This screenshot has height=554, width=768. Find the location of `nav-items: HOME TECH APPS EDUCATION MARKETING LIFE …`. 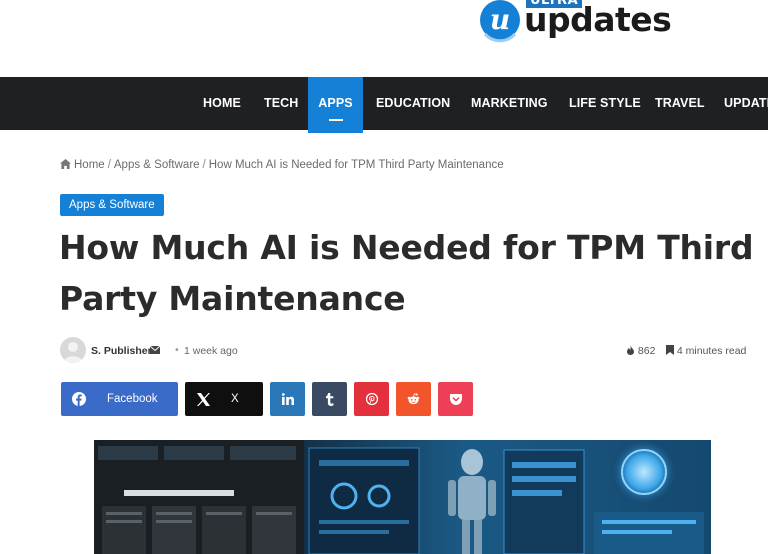

nav-items: HOME TECH APPS EDUCATION MARKETING LIFE … is located at coordinates (384, 105).